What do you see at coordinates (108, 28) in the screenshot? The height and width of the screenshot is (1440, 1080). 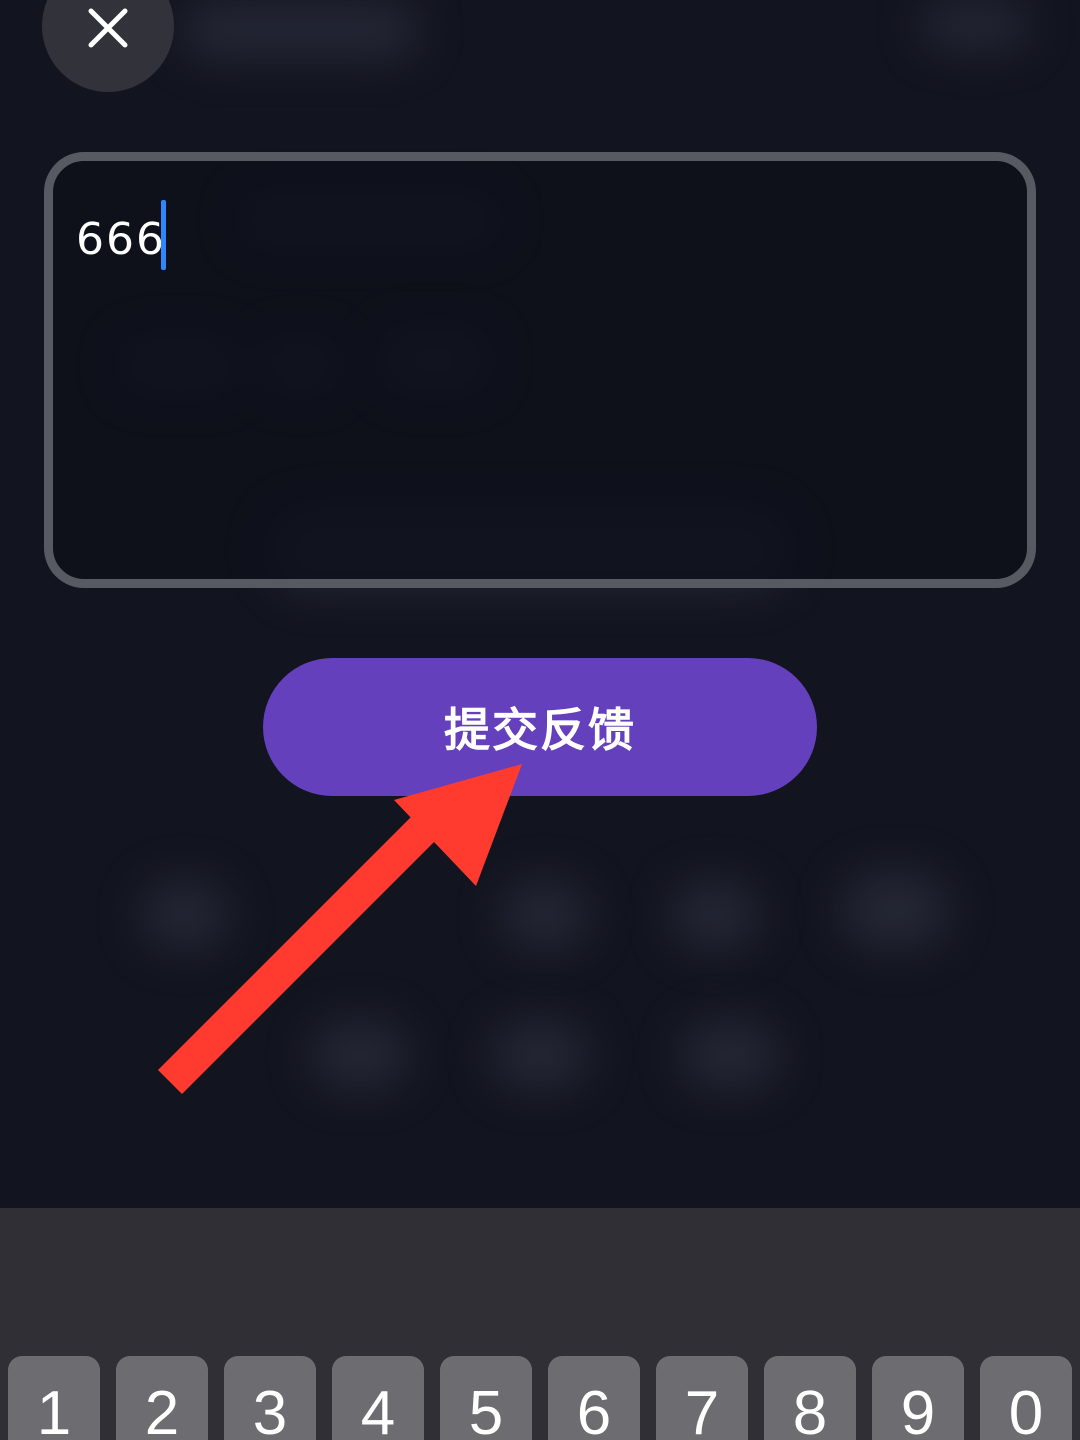 I see `close-icon` at bounding box center [108, 28].